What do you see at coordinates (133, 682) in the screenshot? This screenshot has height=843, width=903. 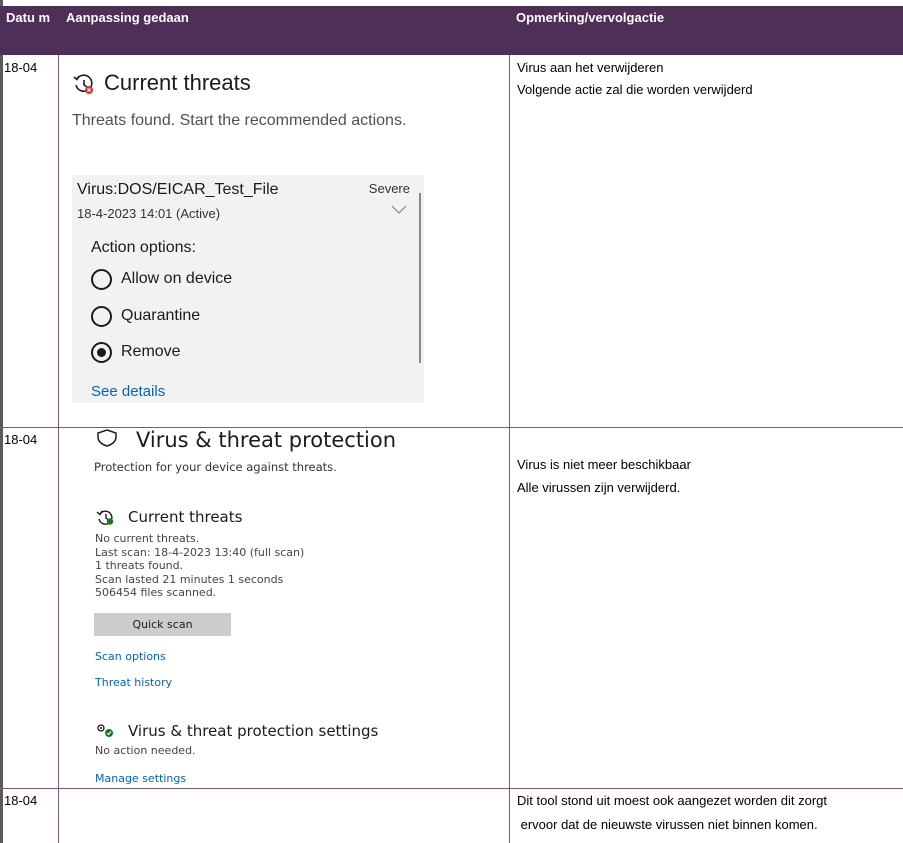 I see `threat-history-link: Threat history` at bounding box center [133, 682].